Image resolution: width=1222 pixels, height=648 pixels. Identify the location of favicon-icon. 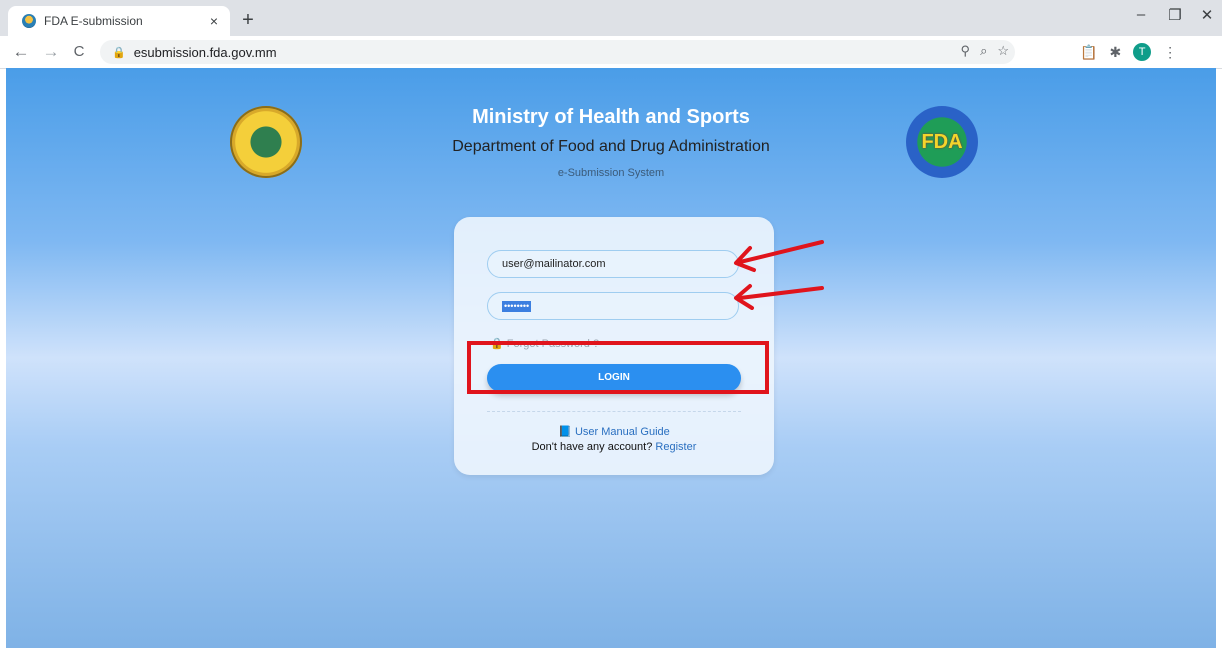
(29, 21).